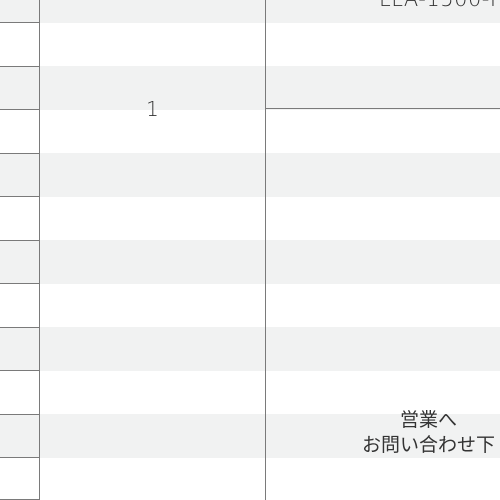 Image resolution: width=500 pixels, height=500 pixels. Describe the element at coordinates (429, 445) in the screenshot. I see `contact-sales-note-line2: お問い合わせ下` at that location.